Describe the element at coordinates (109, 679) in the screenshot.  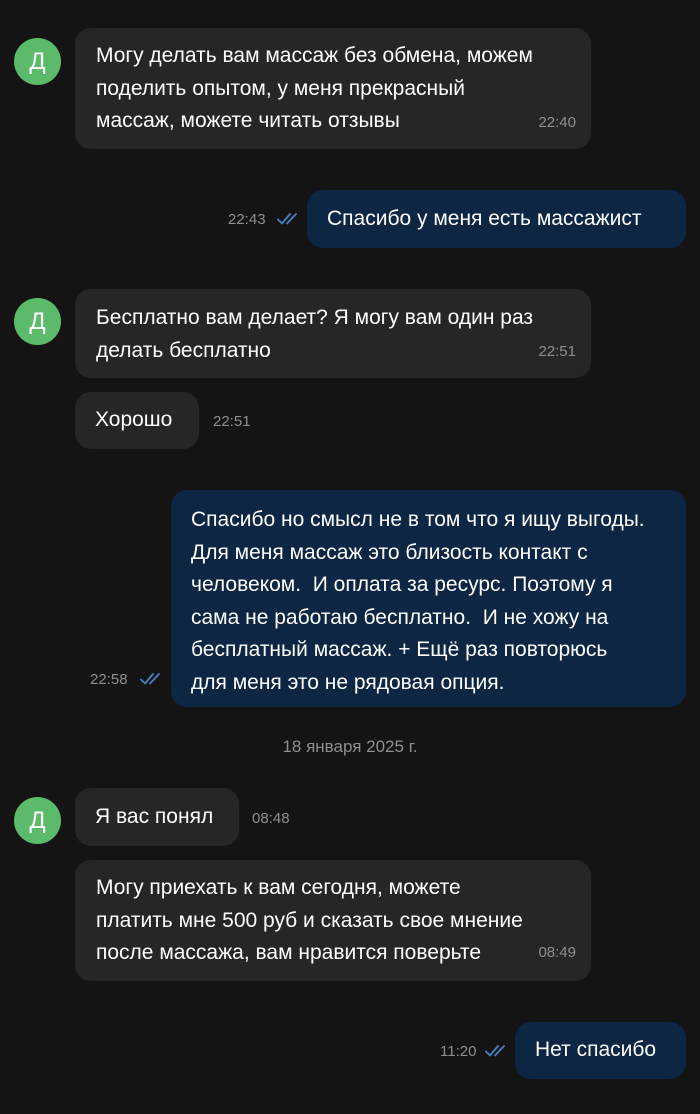
I see `message-time: 22:58` at that location.